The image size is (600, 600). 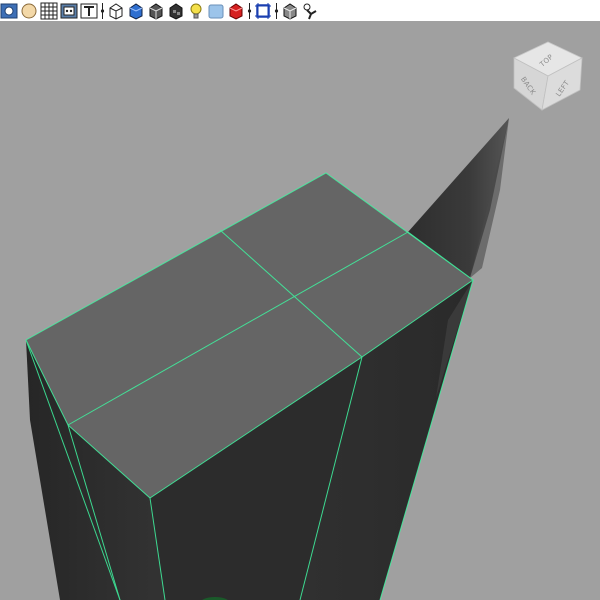 I want to click on wireframe-button, so click(x=116, y=11).